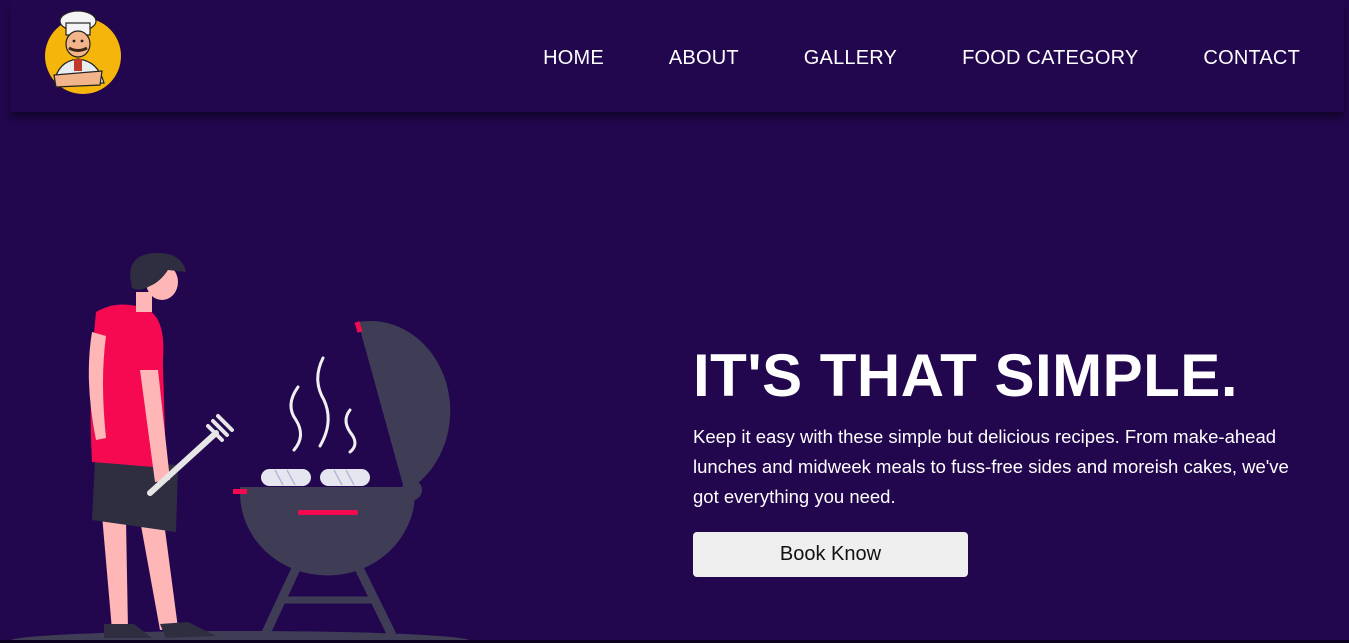 The height and width of the screenshot is (643, 1349). I want to click on book-button: Book Know, so click(830, 554).